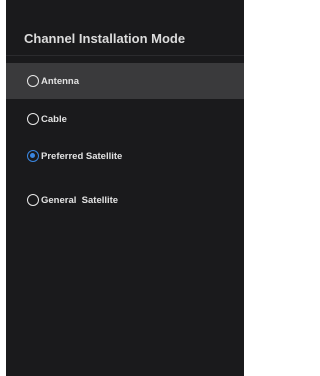 This screenshot has height=376, width=320. I want to click on option-preferred-satellite: Preferred Satellite, so click(125, 156).